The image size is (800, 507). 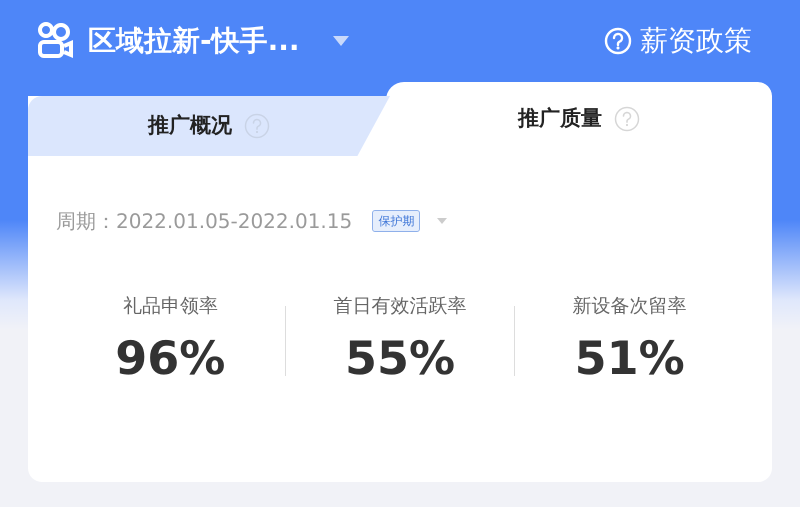 What do you see at coordinates (86, 221) in the screenshot?
I see `period-label: 周期：` at bounding box center [86, 221].